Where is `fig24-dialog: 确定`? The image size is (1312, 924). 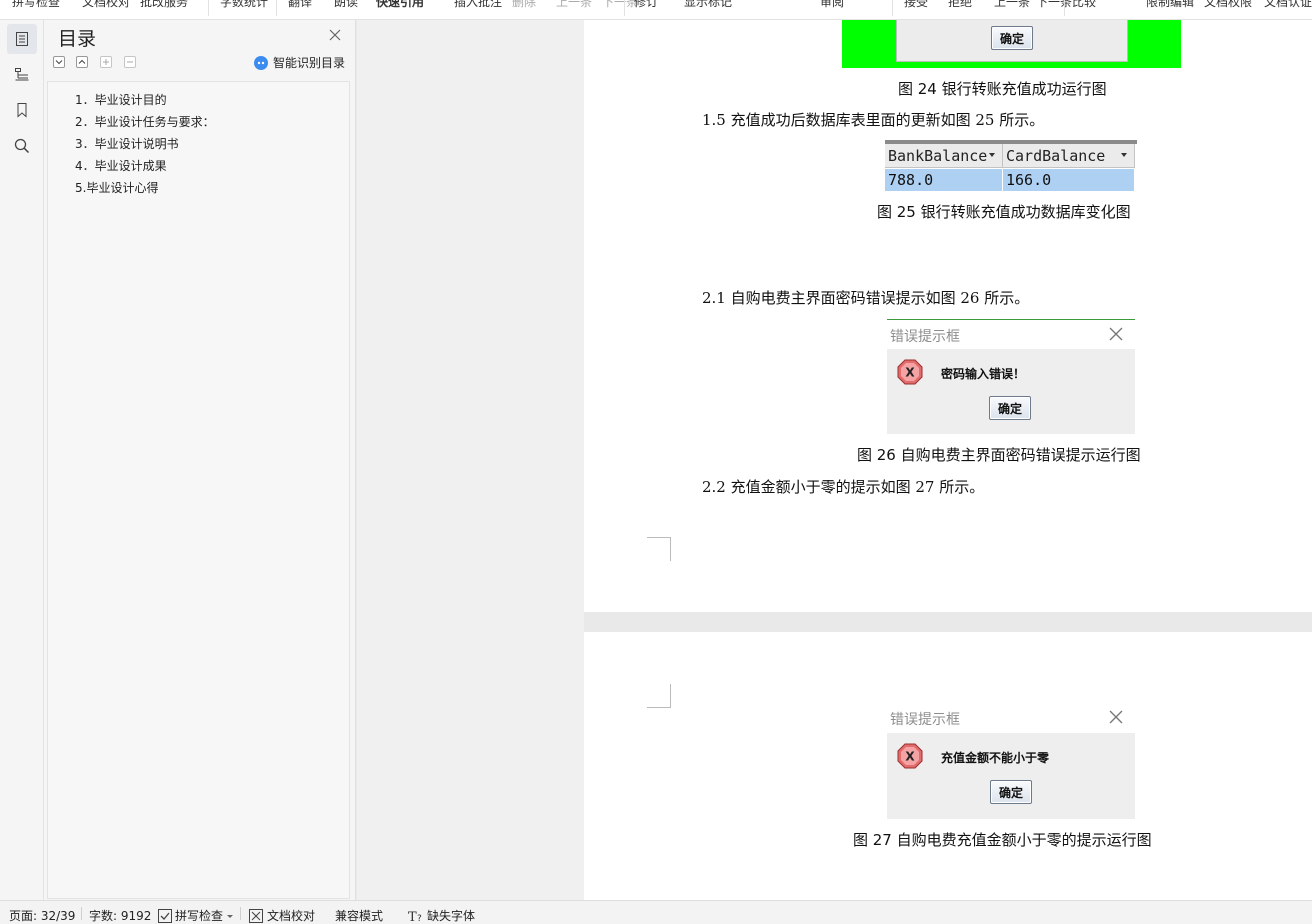 fig24-dialog: 确定 is located at coordinates (1012, 41).